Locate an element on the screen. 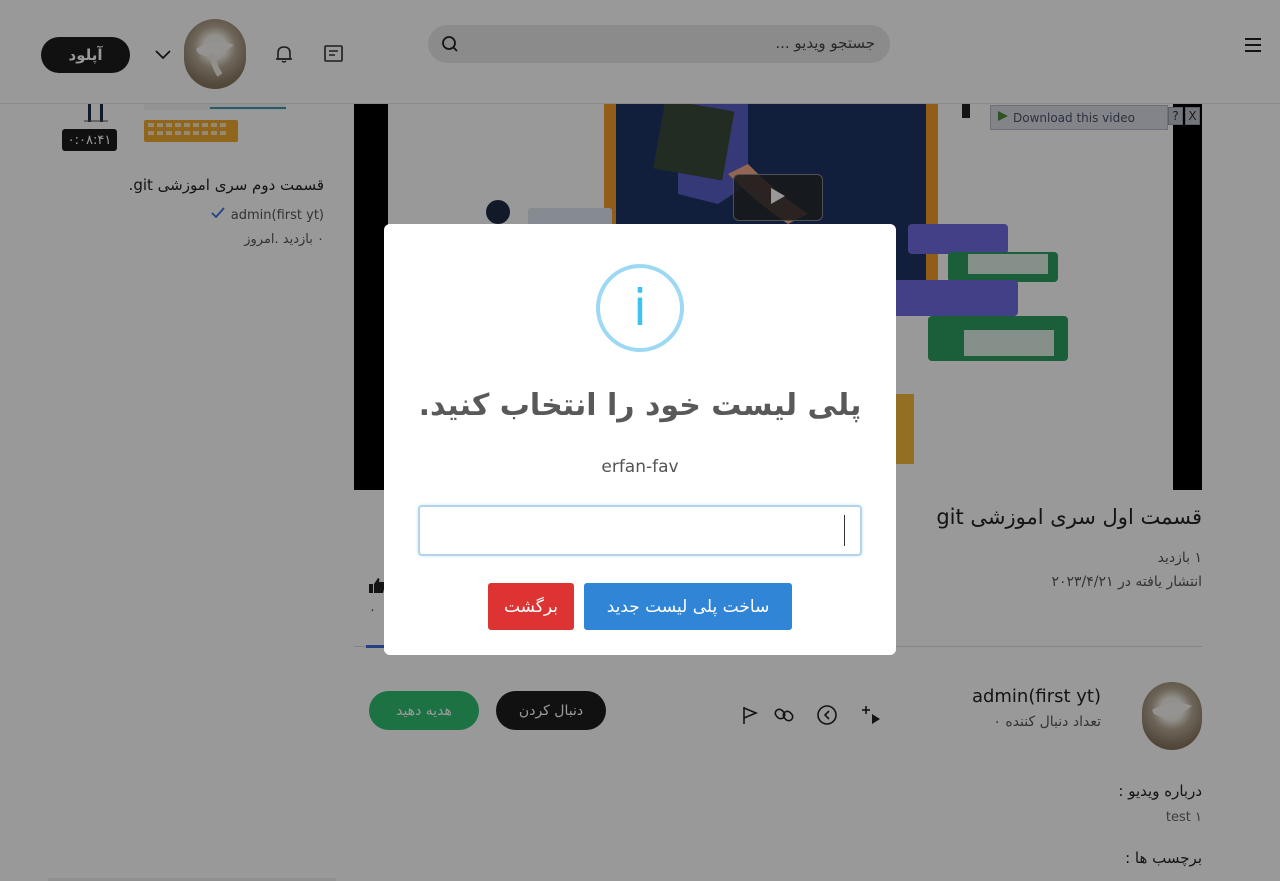 The height and width of the screenshot is (881, 1280). dialog-title: پلی لیست خود را انتخاب کنید. is located at coordinates (640, 405).